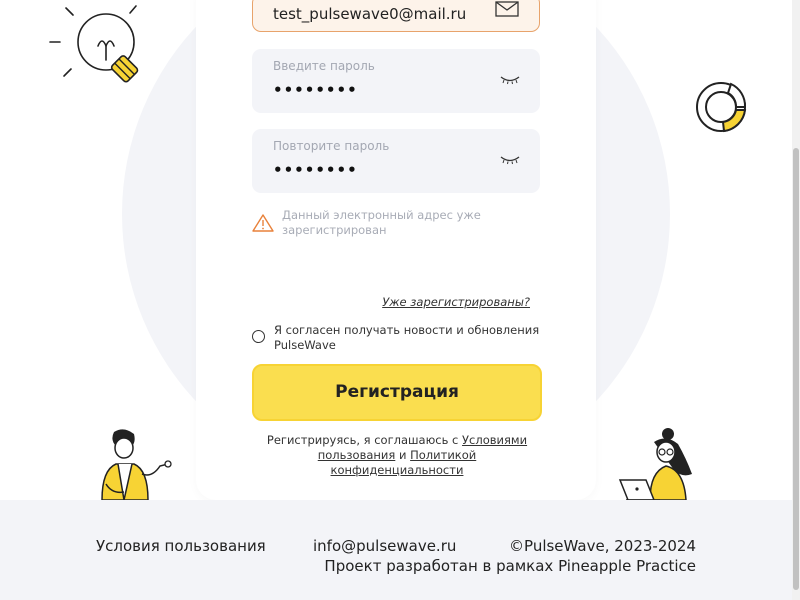  I want to click on footer-copyright: ©PulseWave, 2023-2024, so click(602, 546).